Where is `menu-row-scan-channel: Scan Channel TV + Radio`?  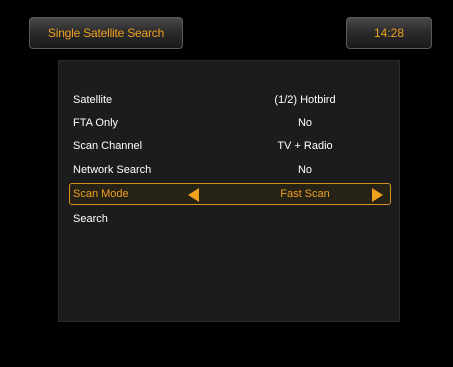 menu-row-scan-channel: Scan Channel TV + Radio is located at coordinates (230, 146).